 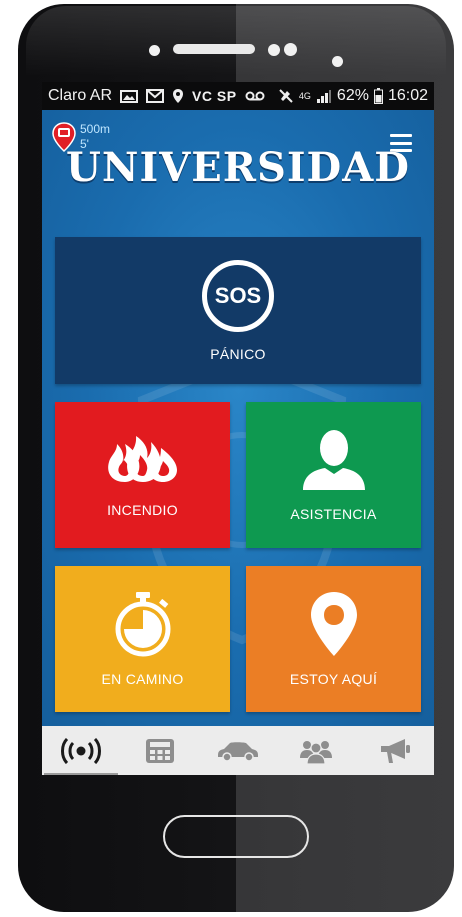 I want to click on assistance-label: ASISTENCIA, so click(x=333, y=514).